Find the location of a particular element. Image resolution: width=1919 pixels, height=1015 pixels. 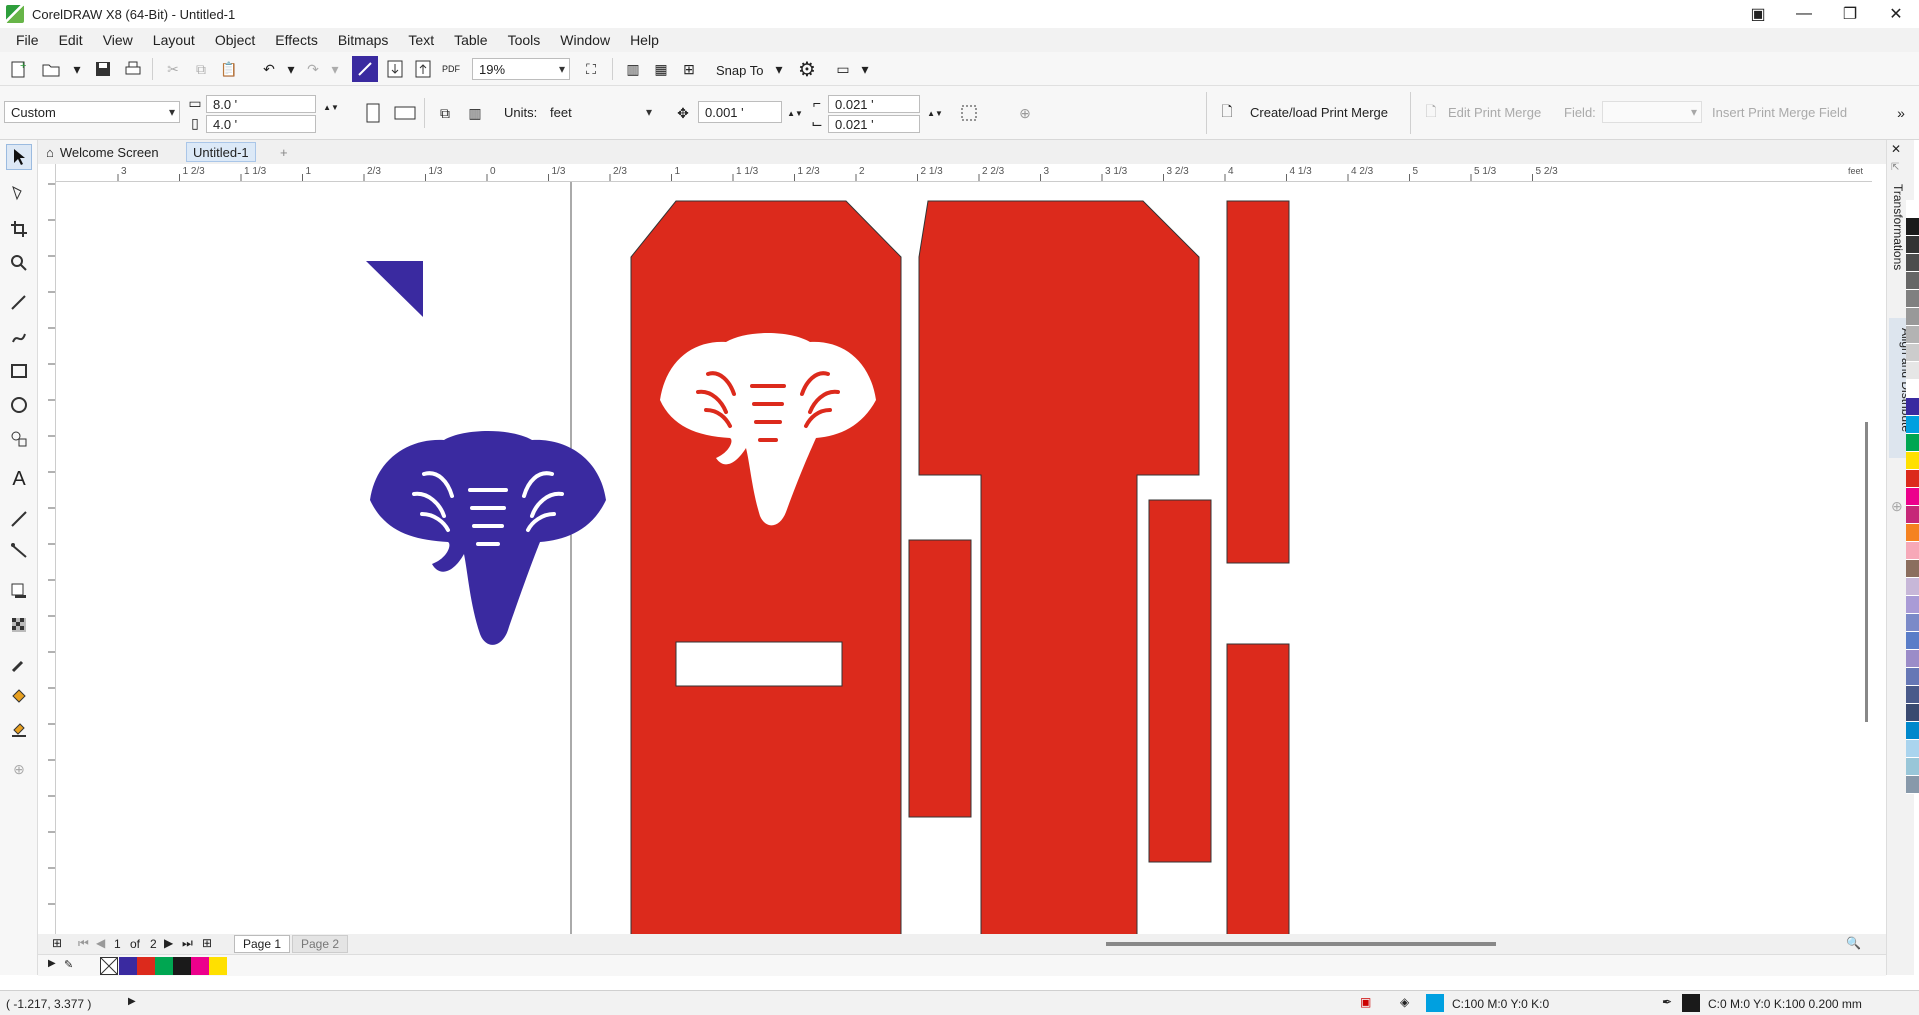

blue-triangle is located at coordinates (394, 289).